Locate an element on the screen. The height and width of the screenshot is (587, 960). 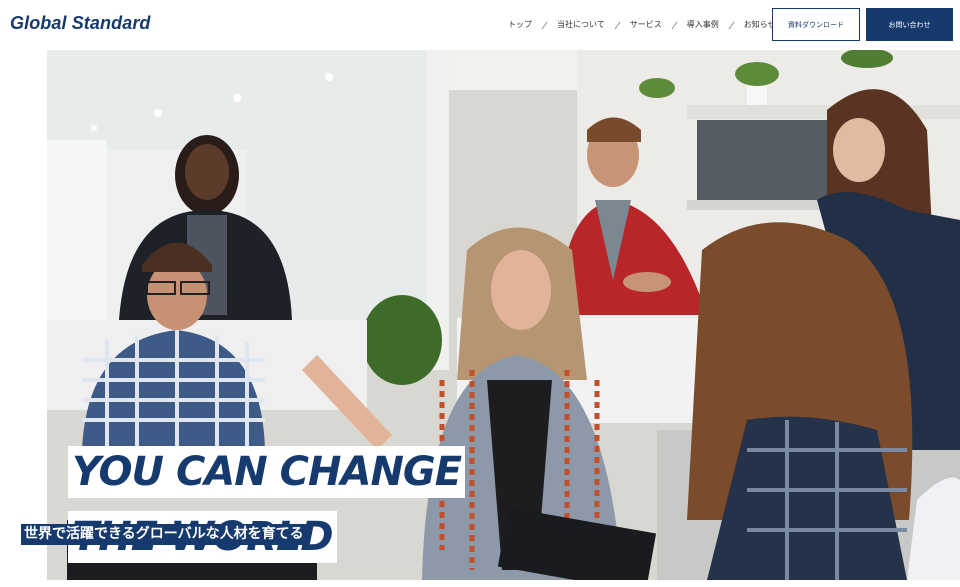
nav-item-news: お知らせ is located at coordinates (760, 25).